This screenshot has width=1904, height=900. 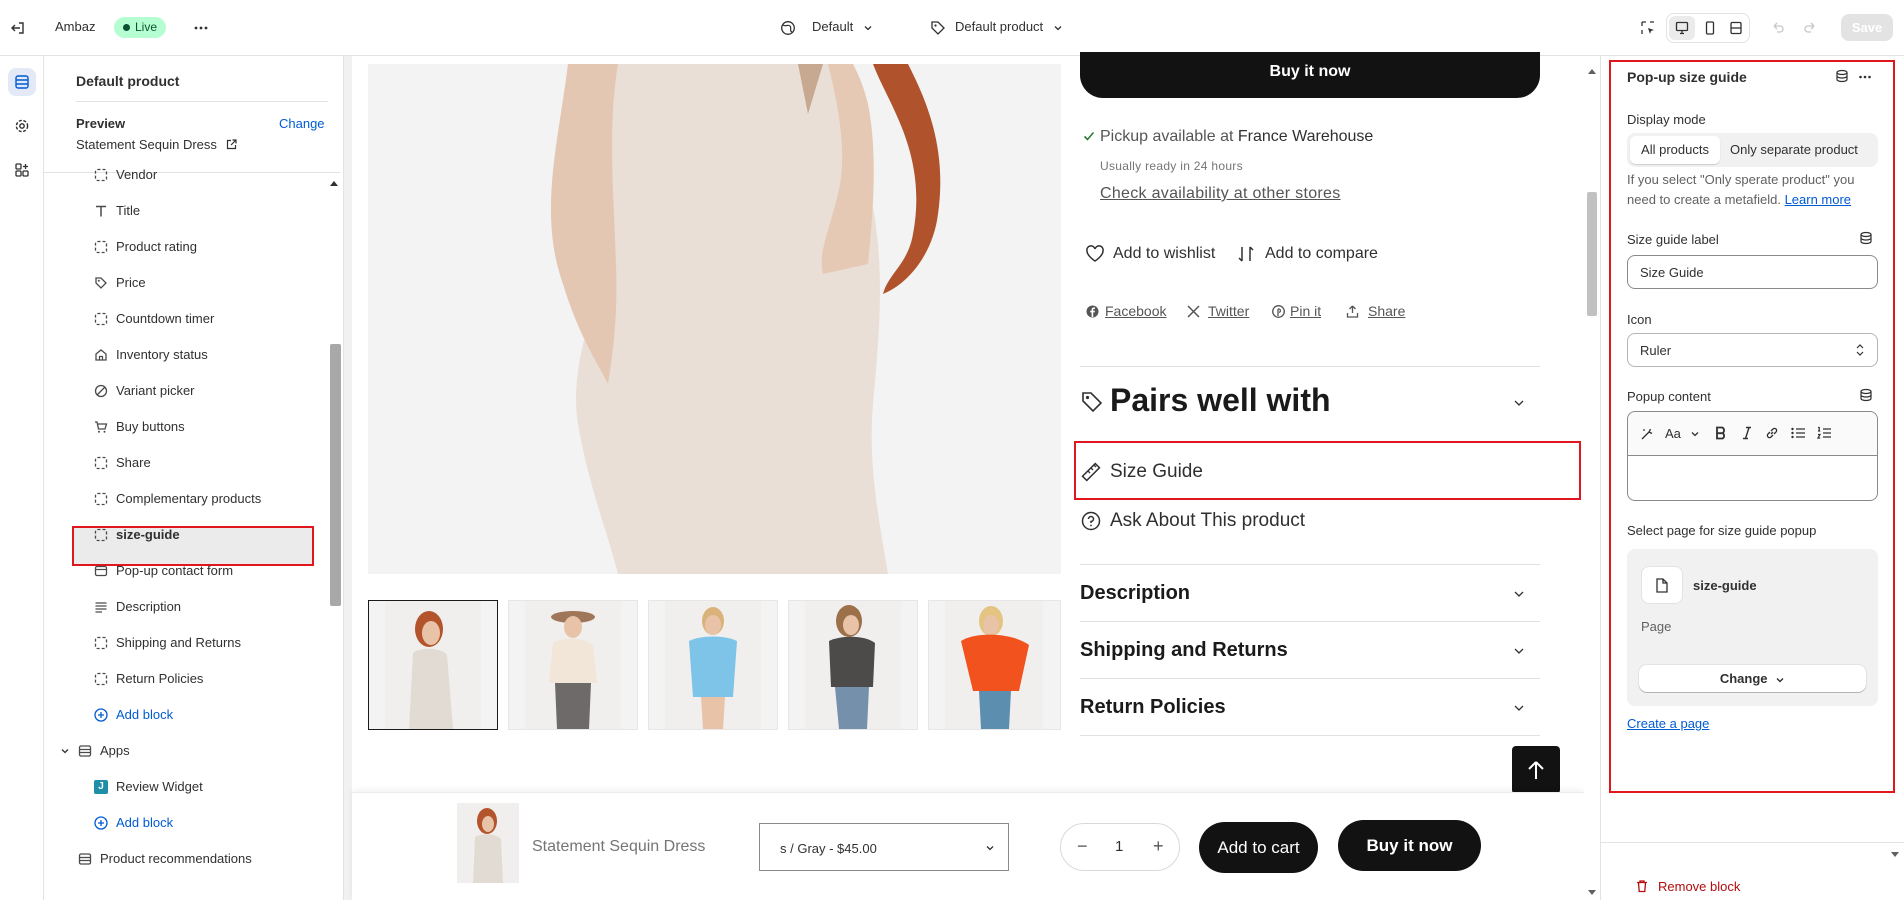 I want to click on block-item-return-policies: Return Policies, so click(x=192, y=679).